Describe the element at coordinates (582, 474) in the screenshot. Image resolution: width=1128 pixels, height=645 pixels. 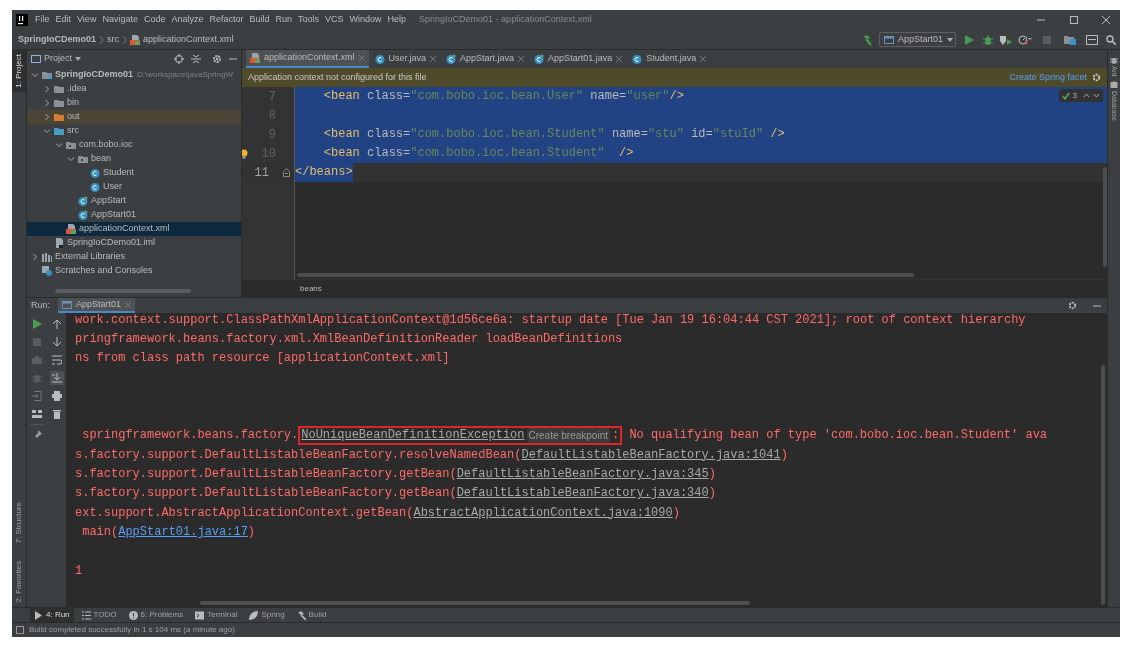
I see `source-link: DefaultListableBeanFactory.java:345` at that location.